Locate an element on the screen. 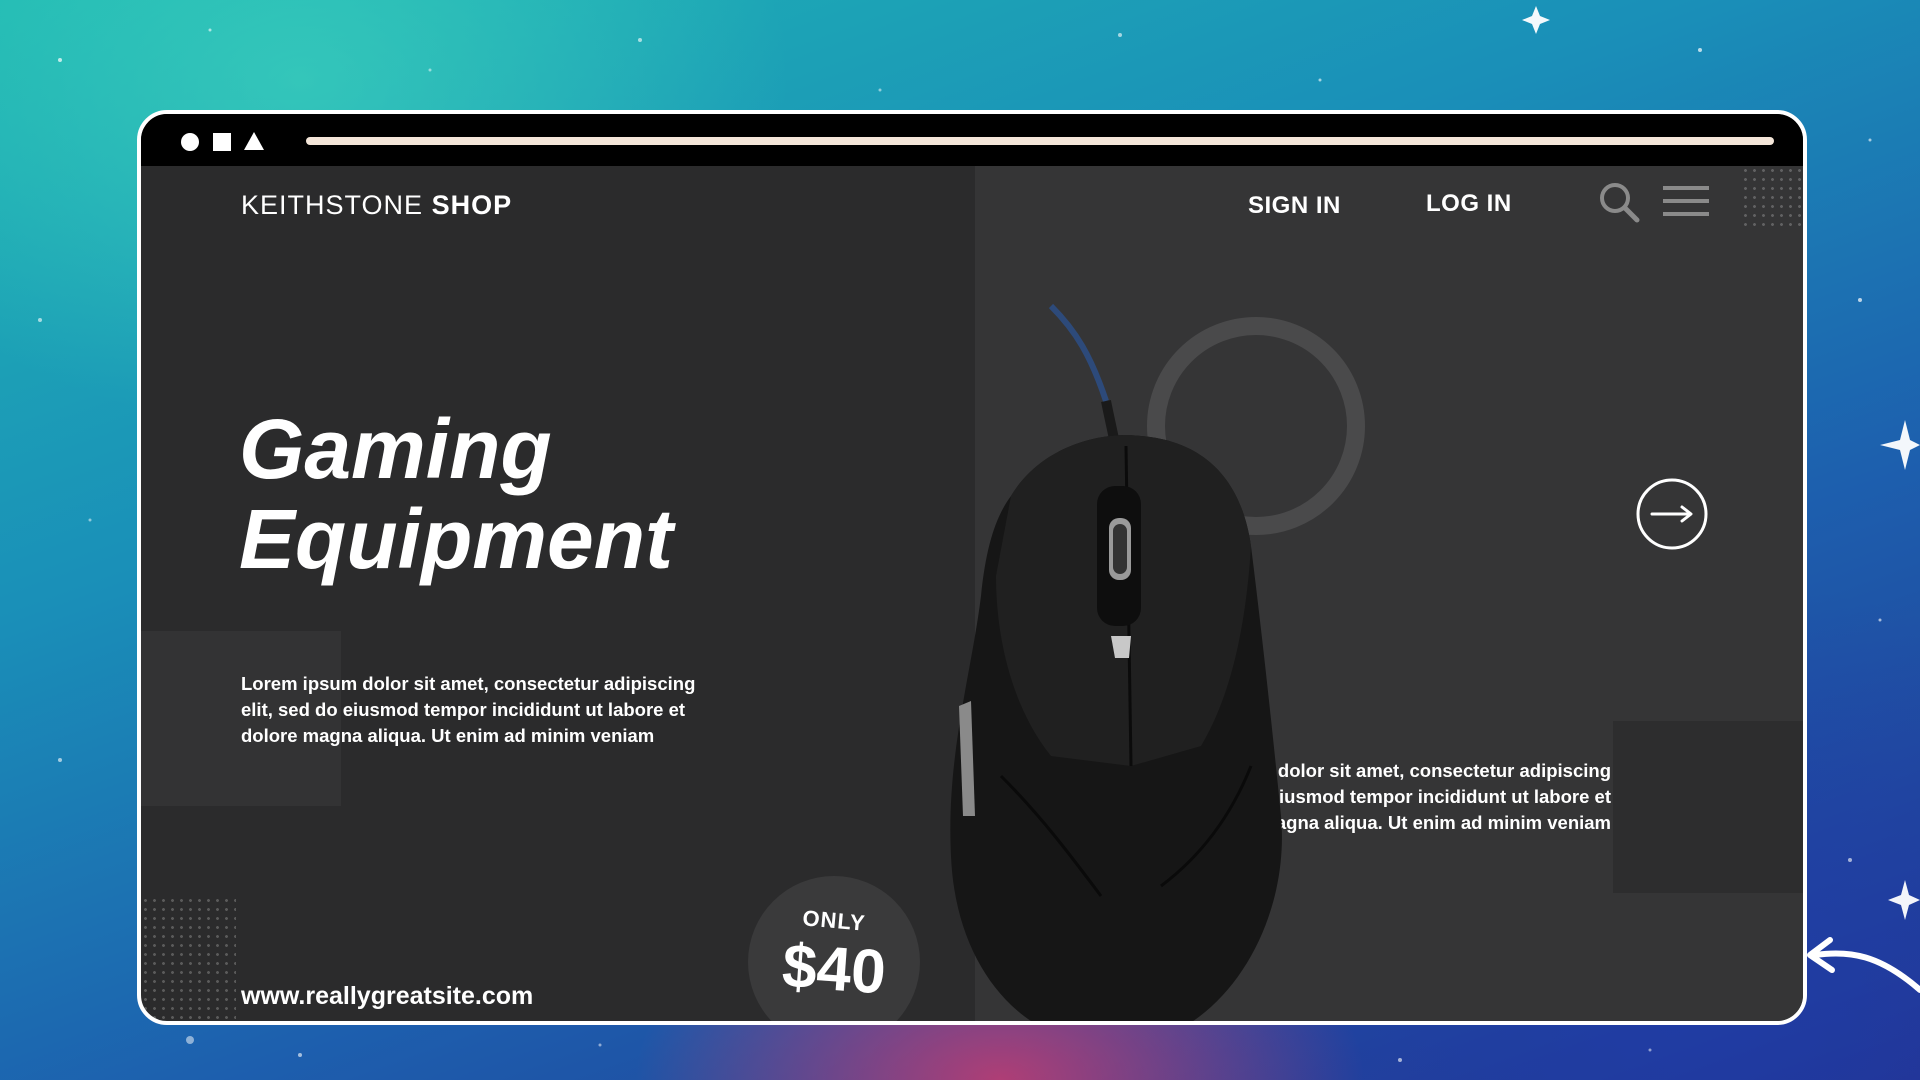  arrow-right-circle-icon is located at coordinates (1672, 516).